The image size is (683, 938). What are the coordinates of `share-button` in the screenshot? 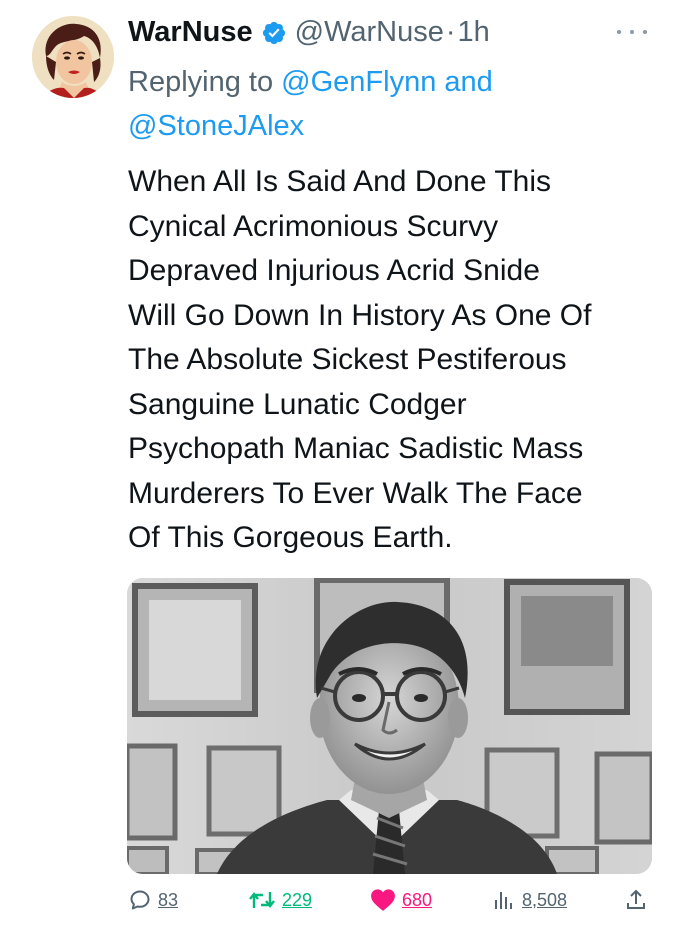 It's located at (639, 900).